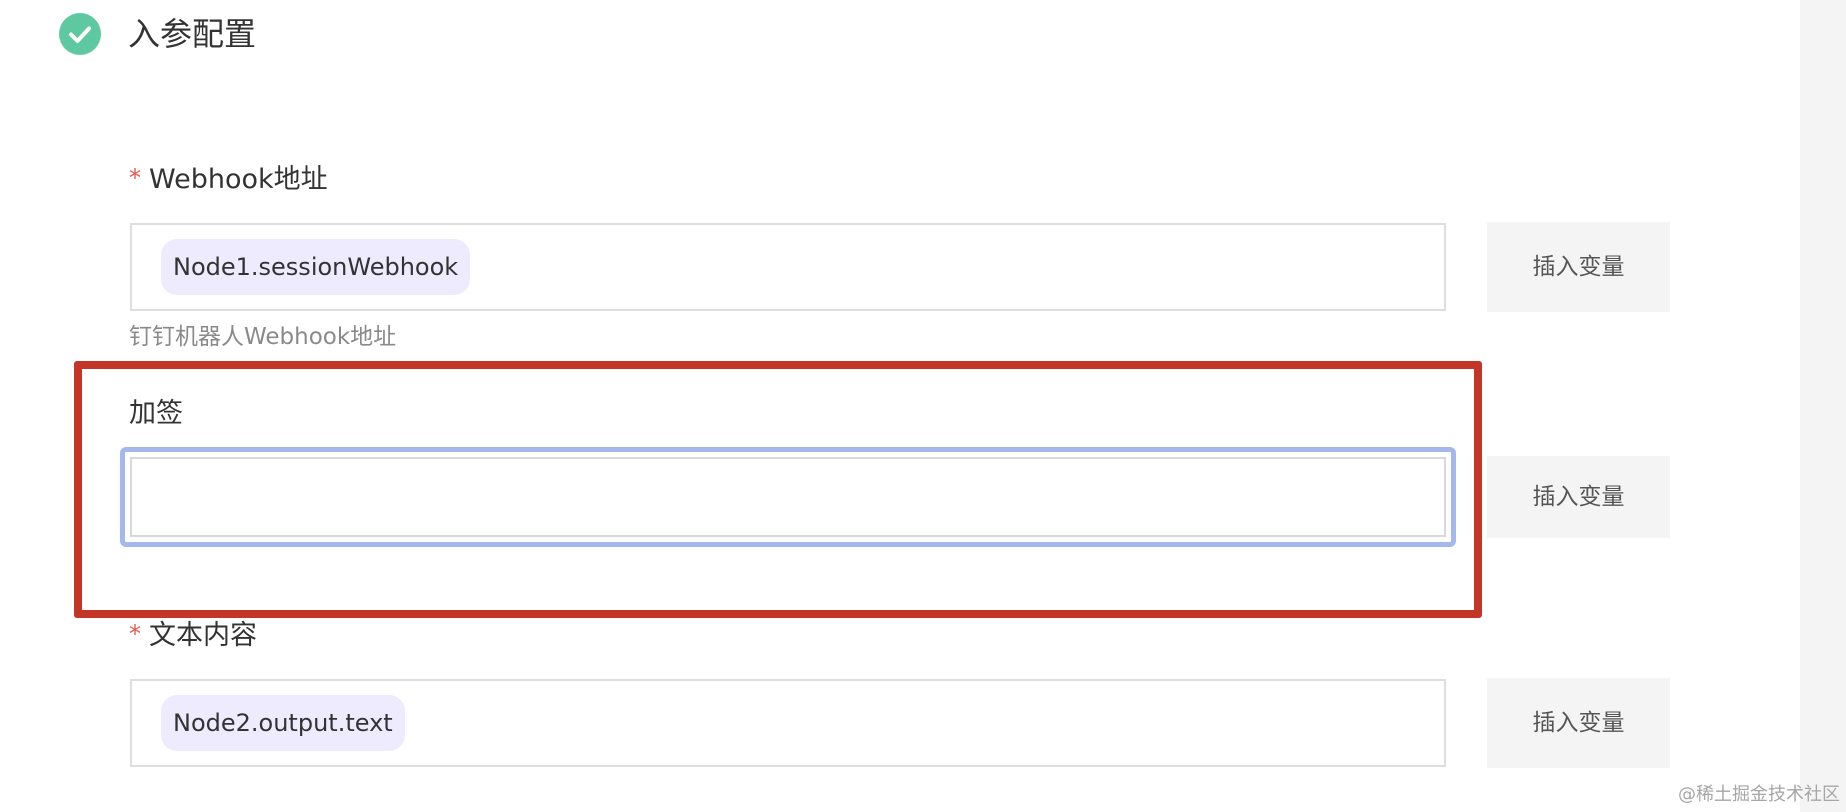  What do you see at coordinates (238, 179) in the screenshot?
I see `webhook-label-text: Webhook地址` at bounding box center [238, 179].